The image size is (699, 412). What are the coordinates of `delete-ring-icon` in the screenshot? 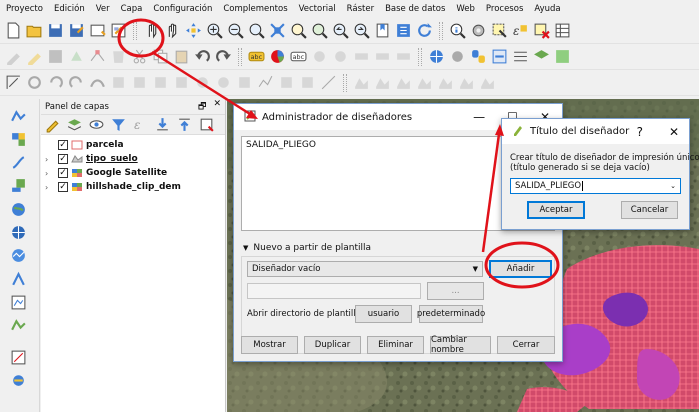 It's located at (223, 82).